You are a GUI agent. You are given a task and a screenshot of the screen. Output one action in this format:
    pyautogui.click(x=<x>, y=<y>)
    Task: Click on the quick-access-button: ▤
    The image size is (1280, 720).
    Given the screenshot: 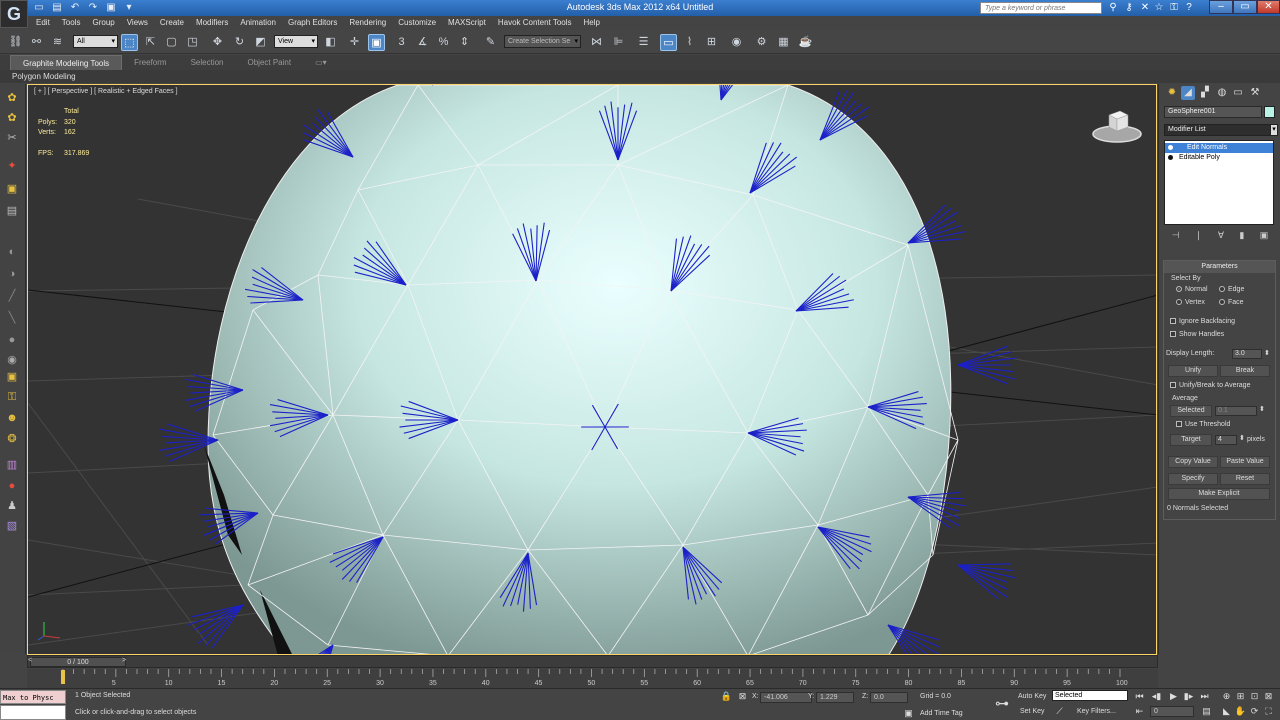 What is the action you would take?
    pyautogui.click(x=57, y=7)
    